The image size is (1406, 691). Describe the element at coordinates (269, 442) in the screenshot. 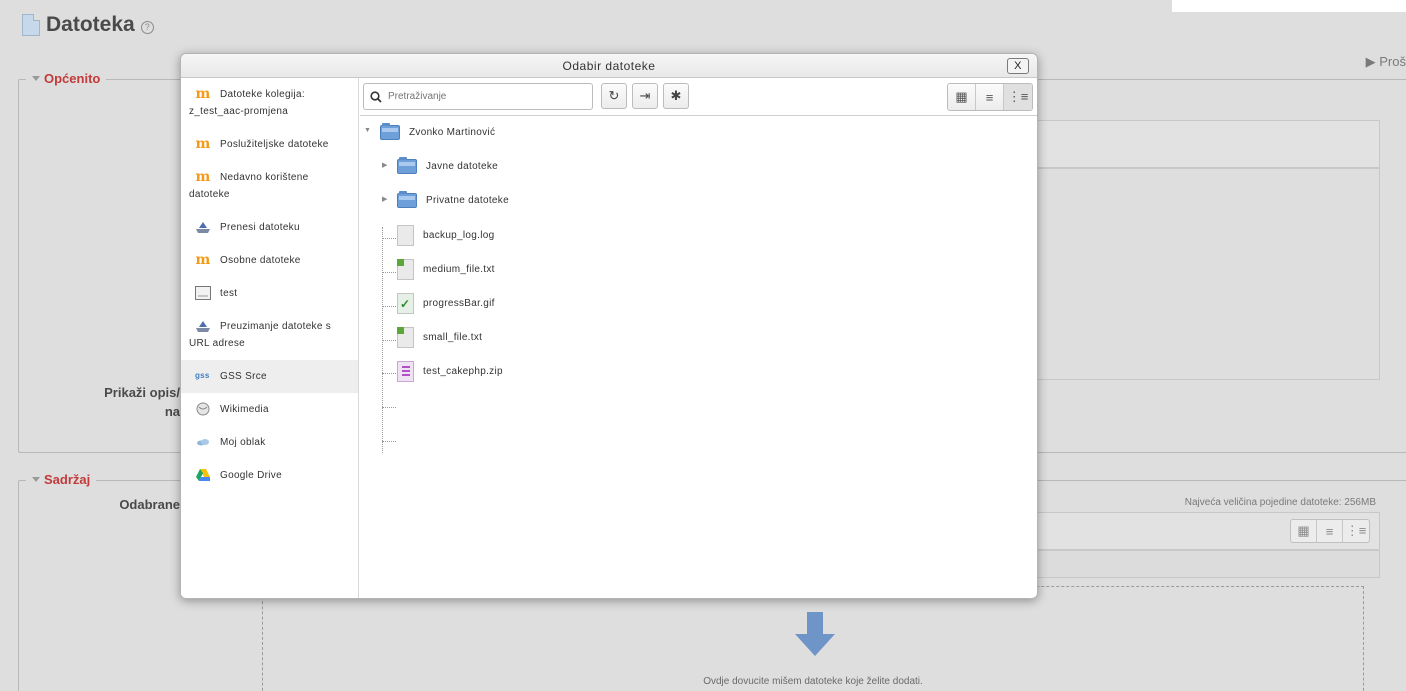

I see `sidebar-item-my-cloud: Moj oblak` at that location.